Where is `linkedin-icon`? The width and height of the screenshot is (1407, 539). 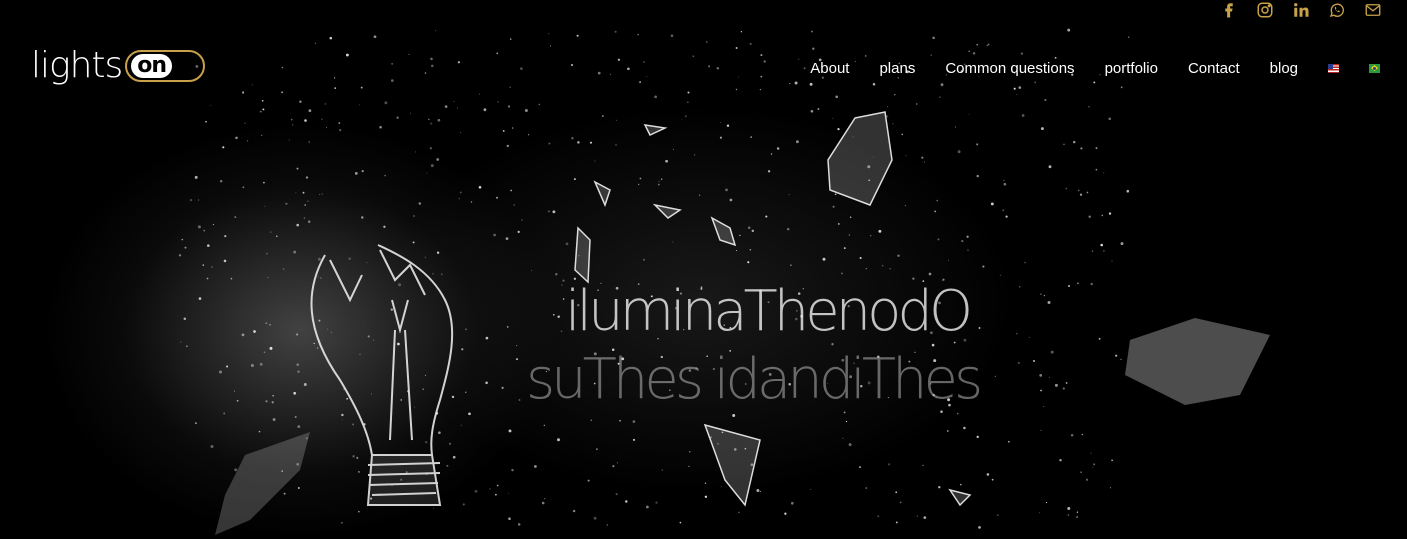 linkedin-icon is located at coordinates (1301, 10).